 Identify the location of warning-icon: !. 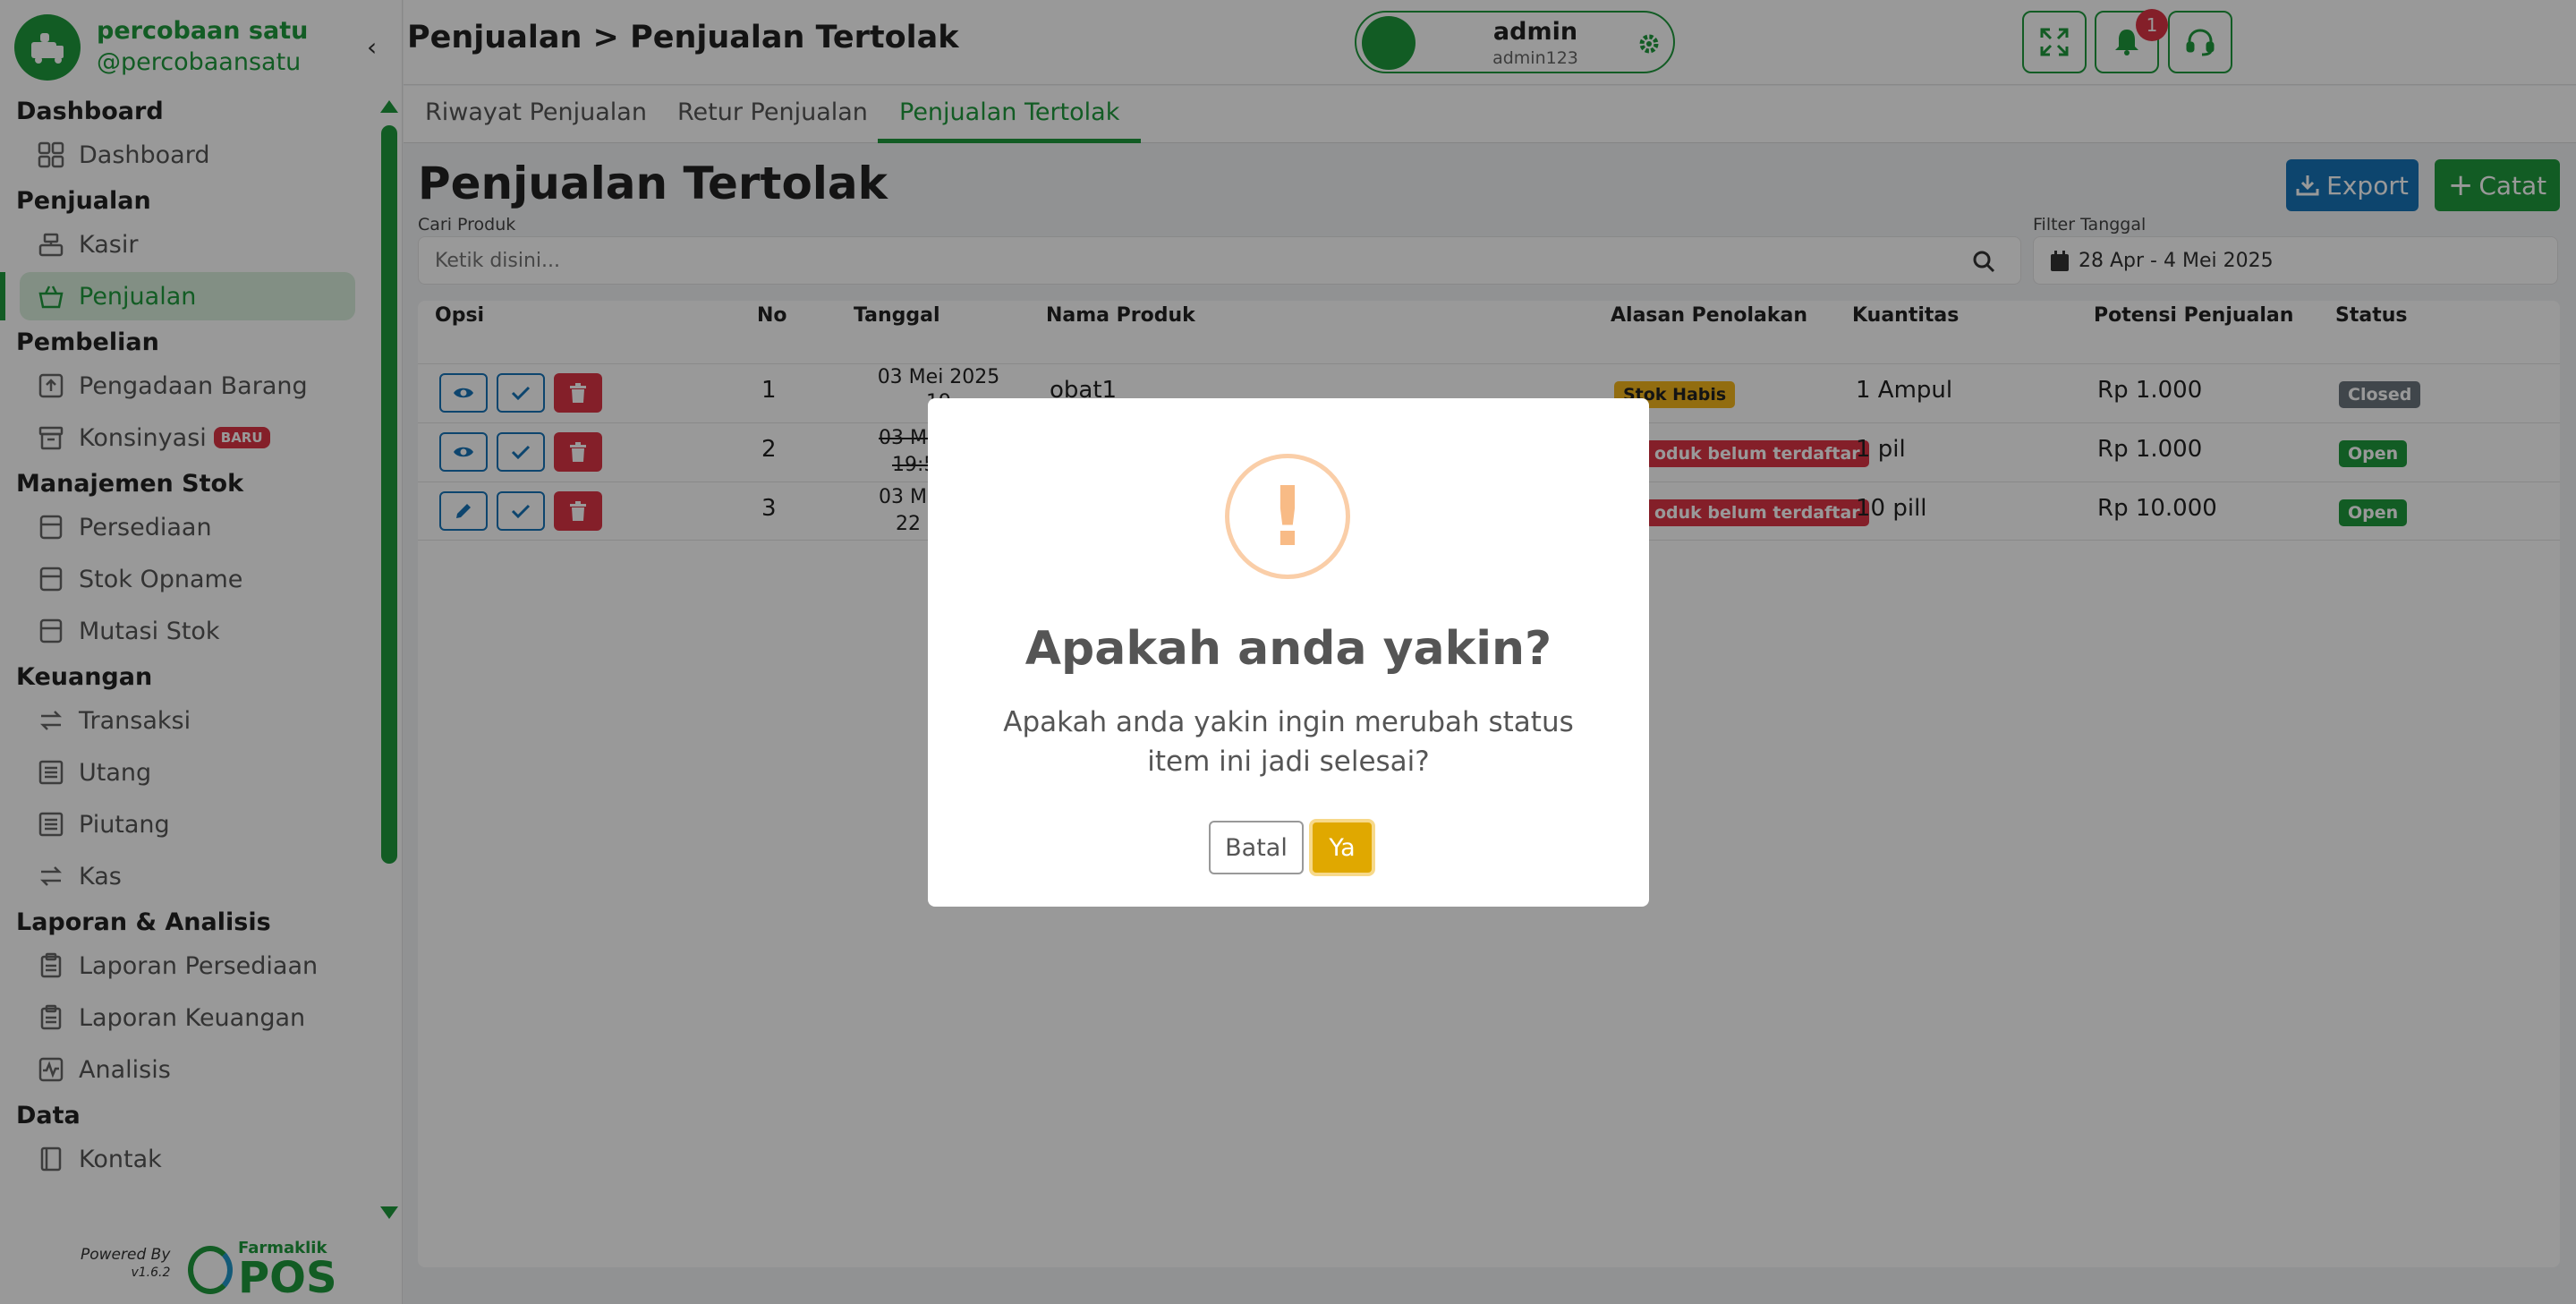
(1287, 516).